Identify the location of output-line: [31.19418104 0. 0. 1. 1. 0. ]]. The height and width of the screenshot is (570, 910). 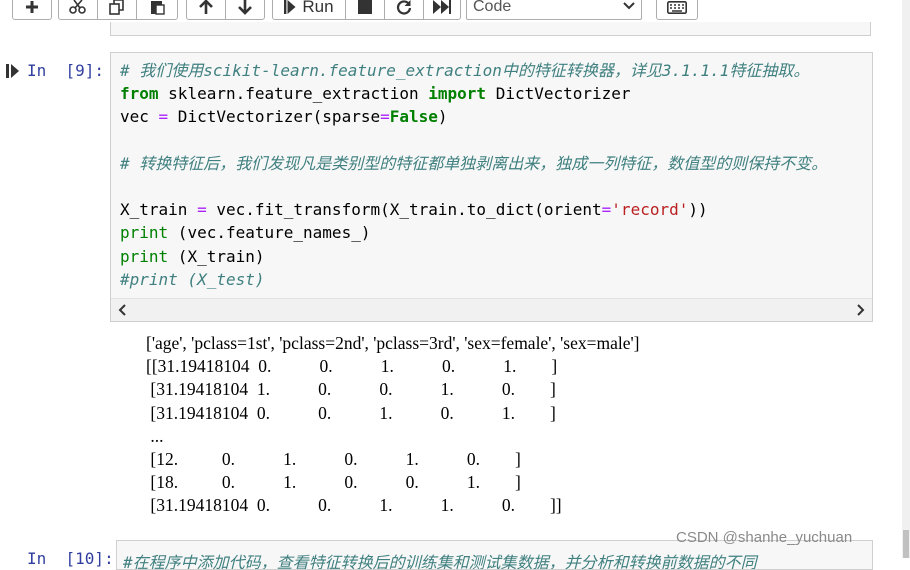
(354, 505).